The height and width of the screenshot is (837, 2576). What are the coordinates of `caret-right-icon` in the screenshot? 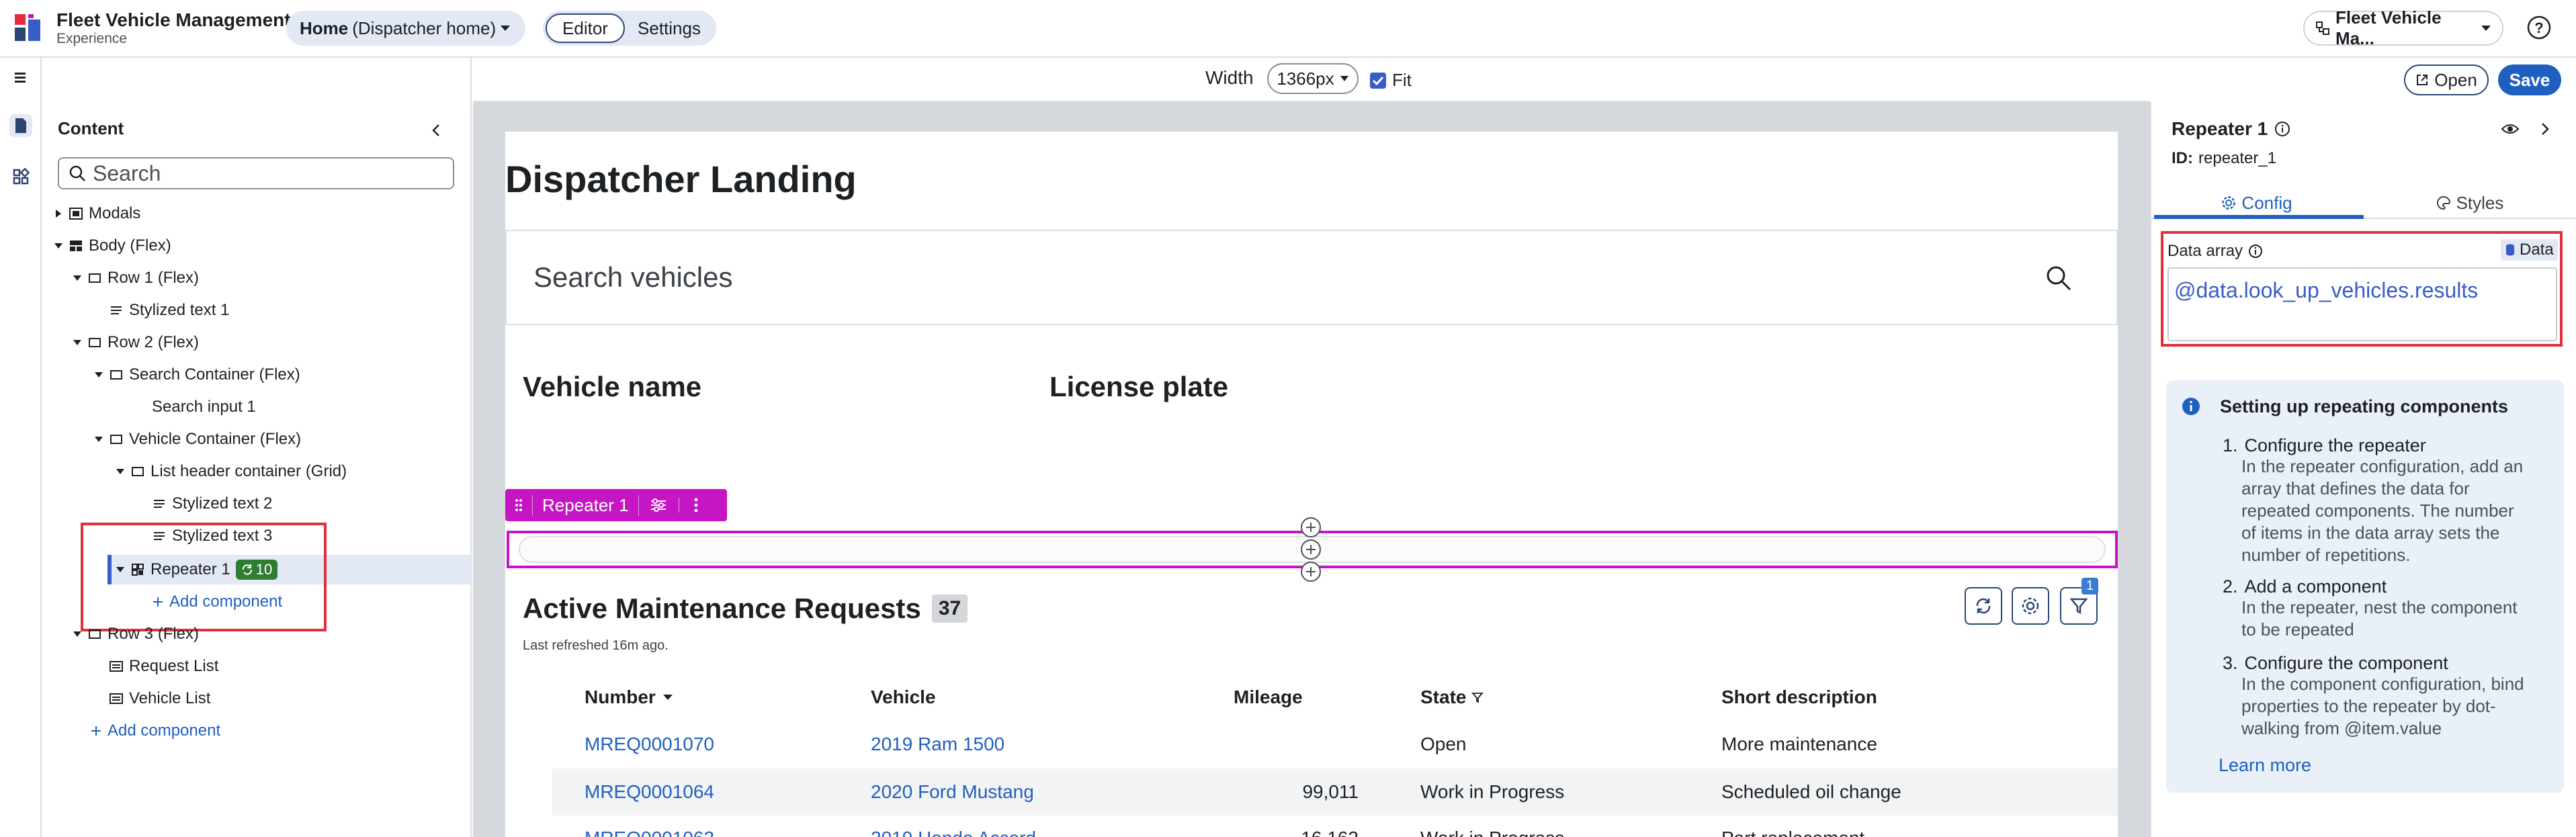 It's located at (58, 214).